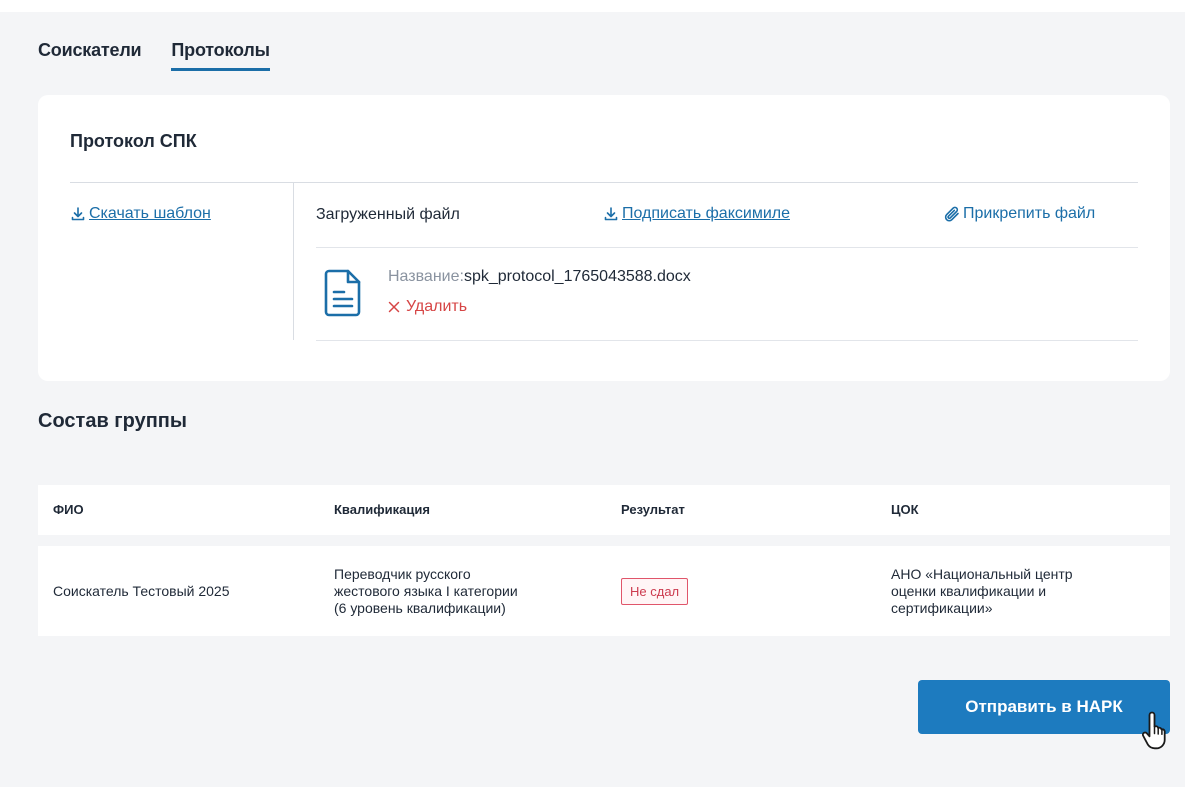 This screenshot has width=1200, height=787. Describe the element at coordinates (420, 608) in the screenshot. I see `qualification-line: (6 уровень квалификации)` at that location.